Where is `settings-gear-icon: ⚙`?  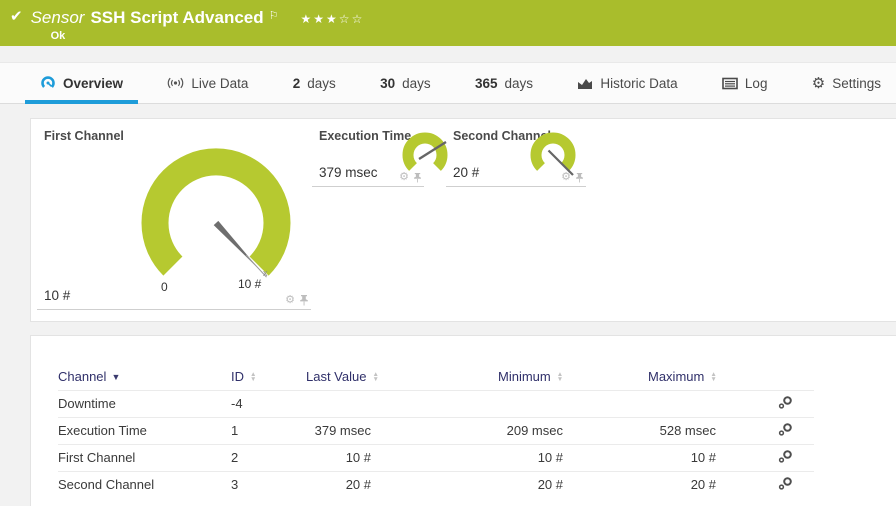 settings-gear-icon: ⚙ is located at coordinates (818, 83).